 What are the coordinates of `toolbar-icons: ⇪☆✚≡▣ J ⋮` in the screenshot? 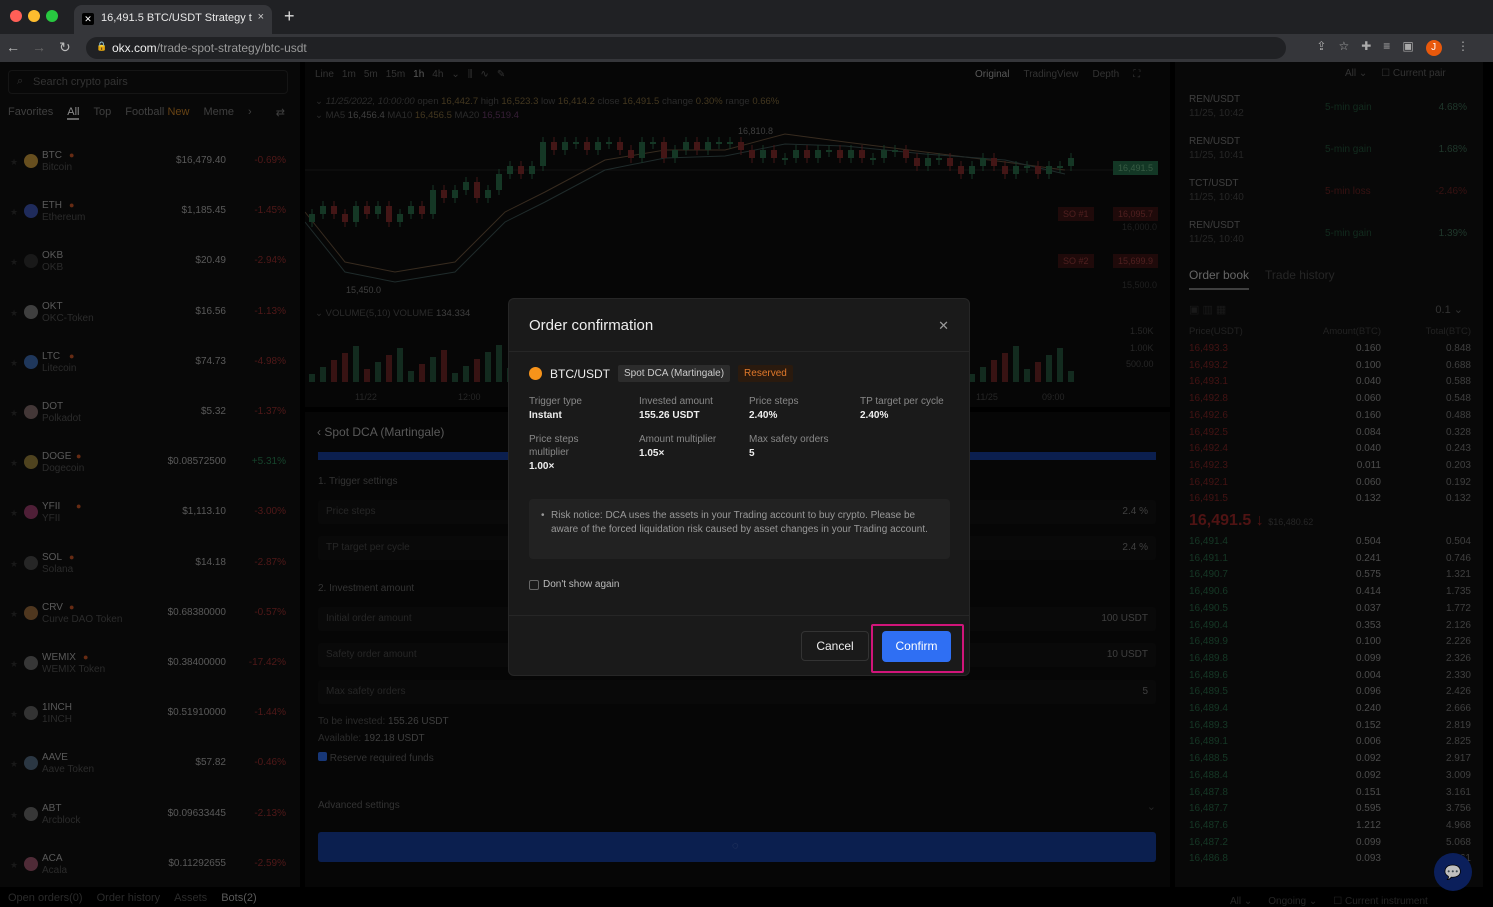 It's located at (1398, 47).